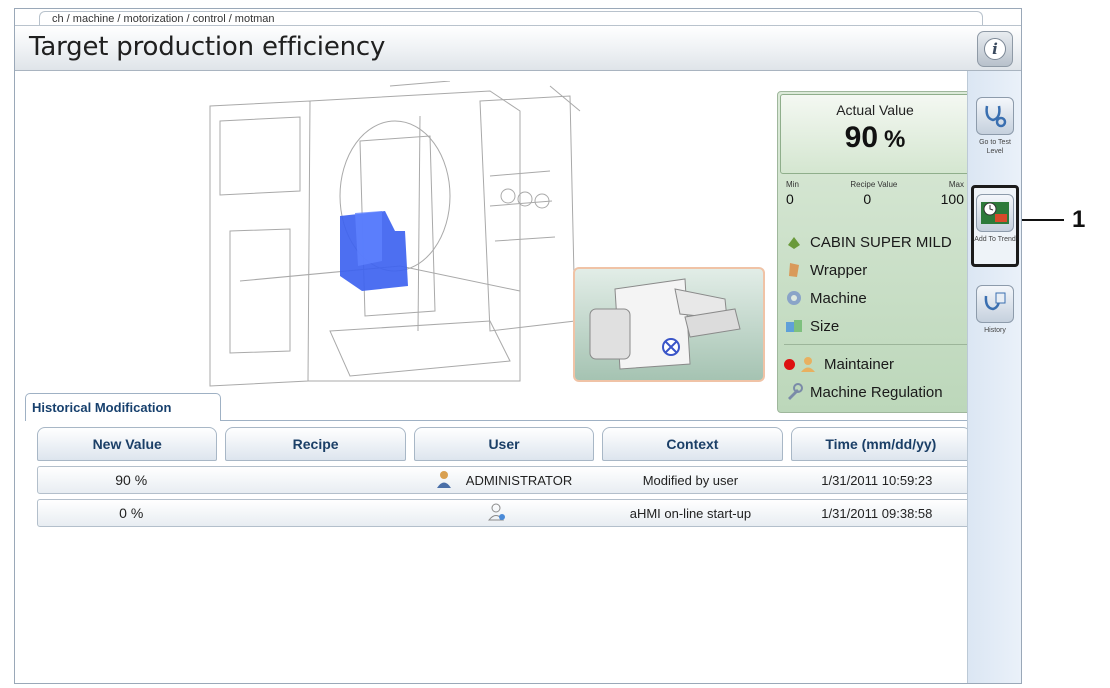  I want to click on actual-value-box: Actual Value 90%, so click(875, 134).